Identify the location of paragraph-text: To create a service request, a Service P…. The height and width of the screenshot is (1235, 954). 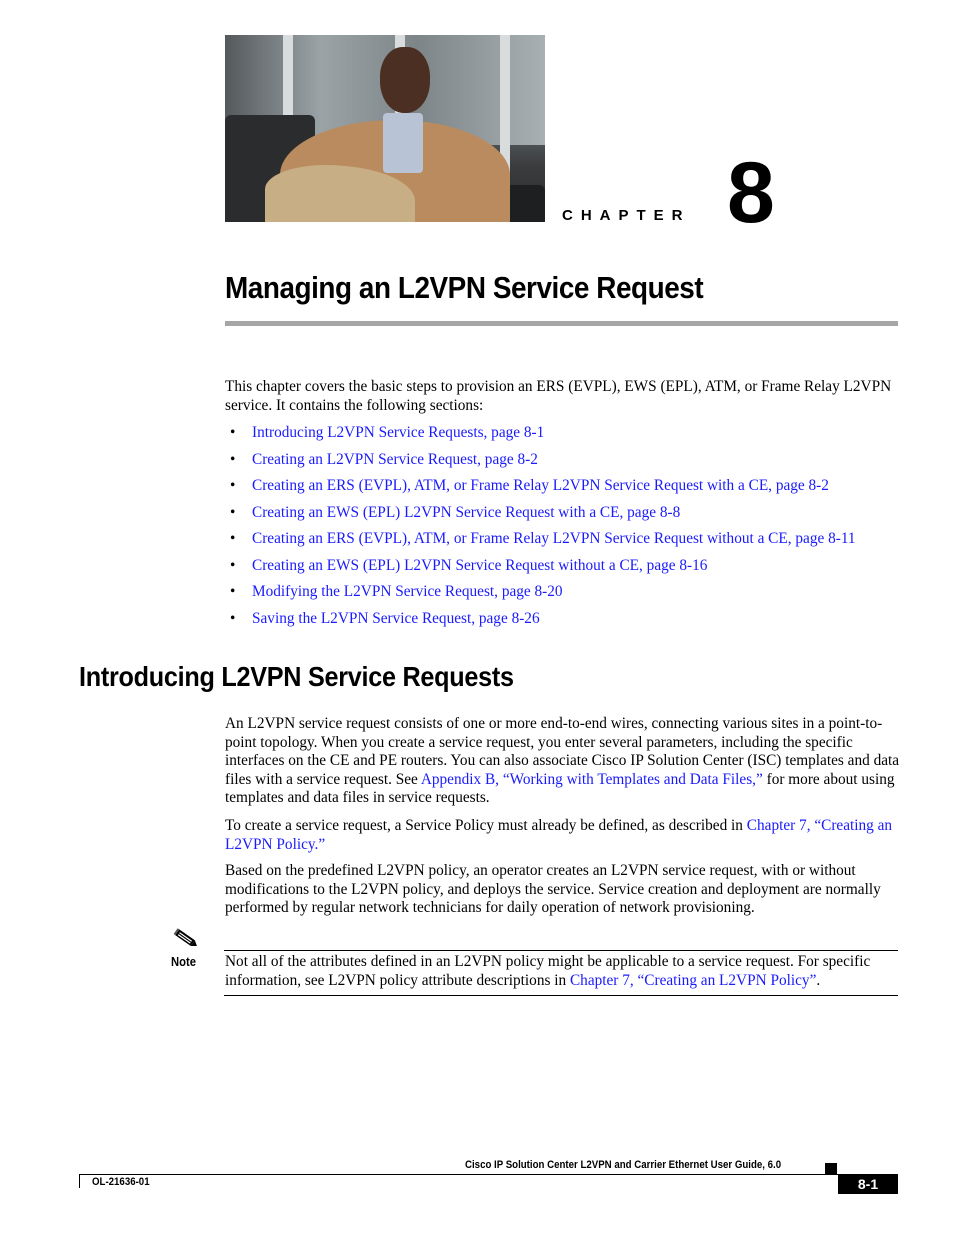
(486, 825).